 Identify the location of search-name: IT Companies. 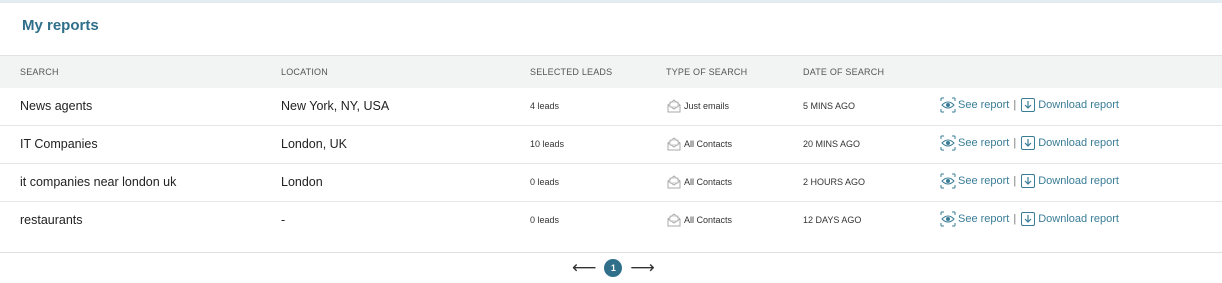
(59, 144).